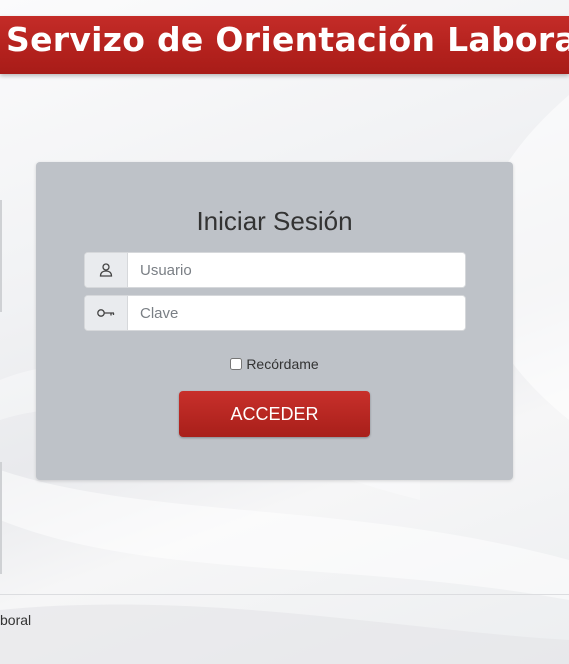 The height and width of the screenshot is (664, 569). Describe the element at coordinates (1, 256) in the screenshot. I see `left-edge-divider-top` at that location.